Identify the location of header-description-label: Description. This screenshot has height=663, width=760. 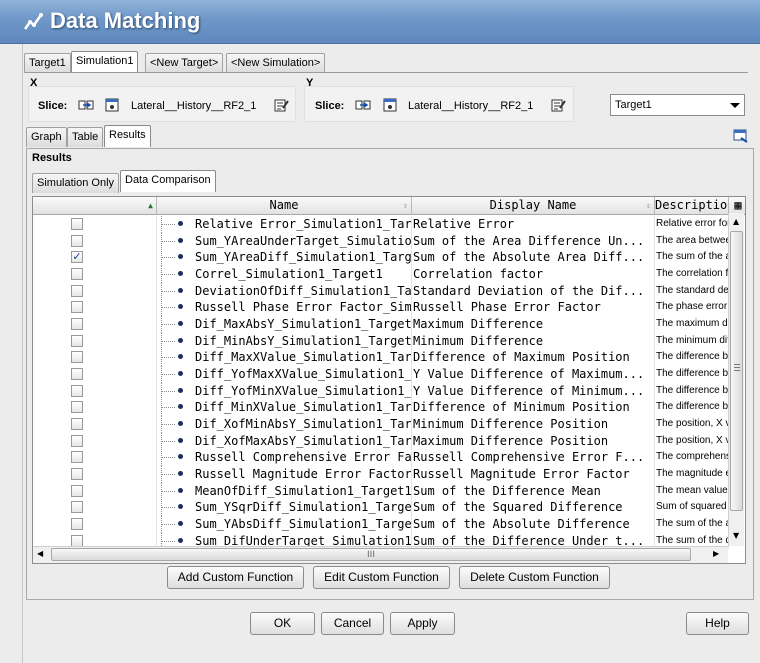
(692, 205).